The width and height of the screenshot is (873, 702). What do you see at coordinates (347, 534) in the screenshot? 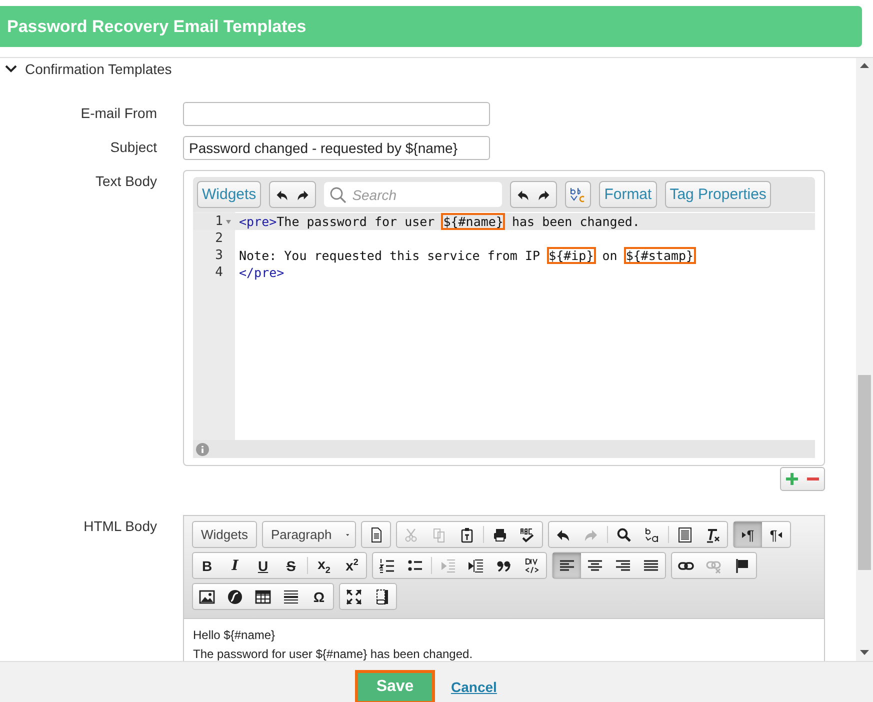
I see `caret-icon` at bounding box center [347, 534].